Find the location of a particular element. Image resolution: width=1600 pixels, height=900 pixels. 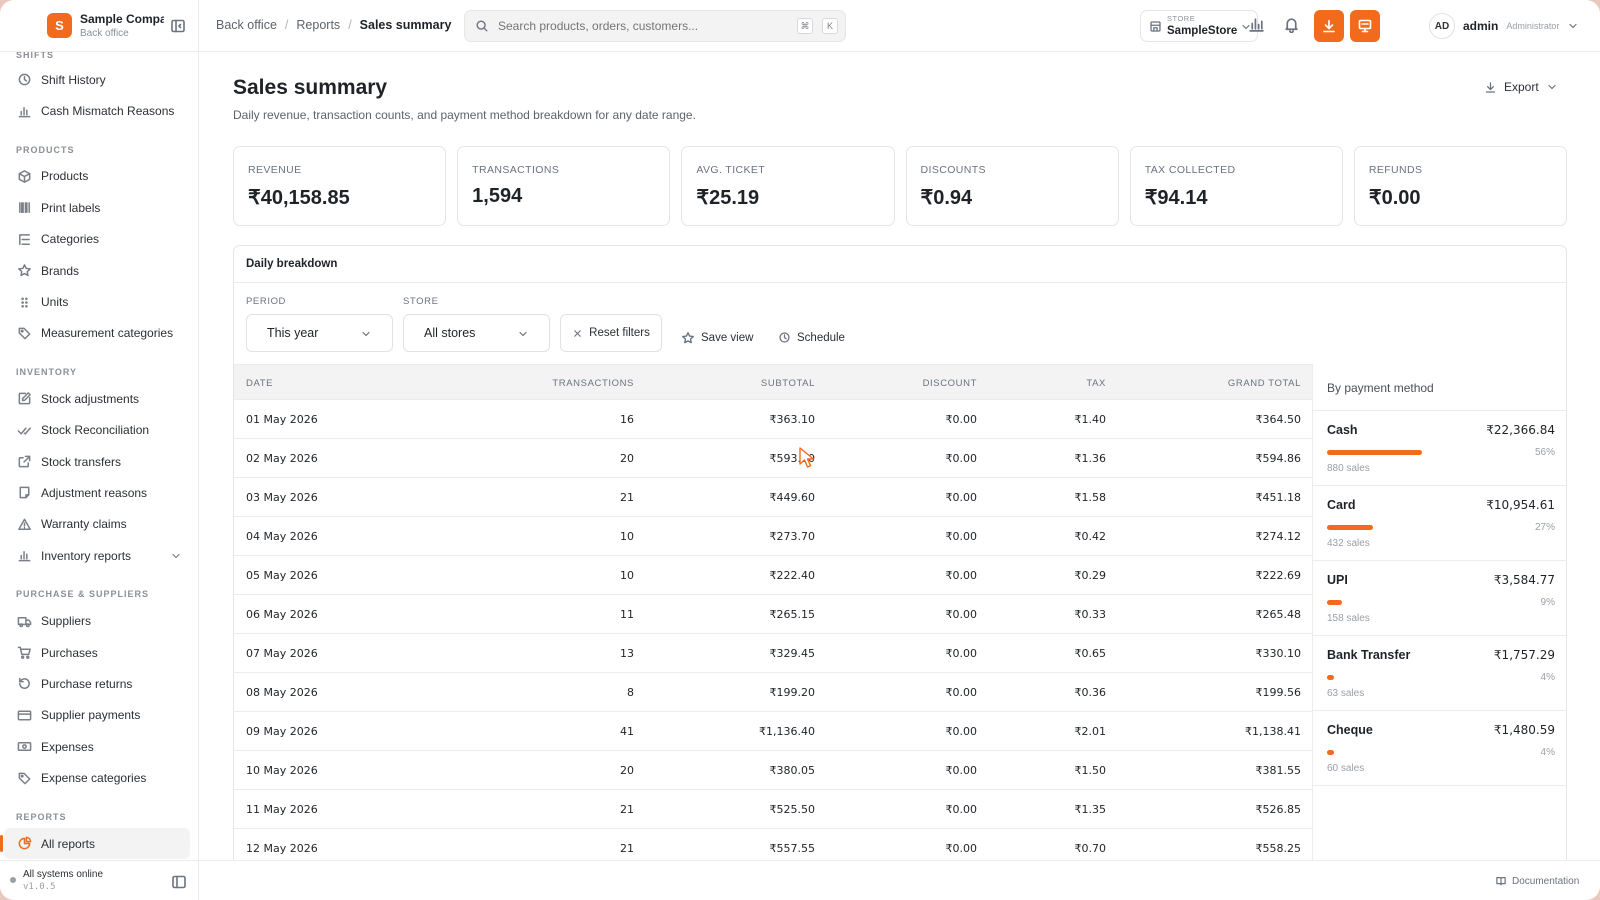

sidebar-item-all-reports: All reports is located at coordinates (95, 843).